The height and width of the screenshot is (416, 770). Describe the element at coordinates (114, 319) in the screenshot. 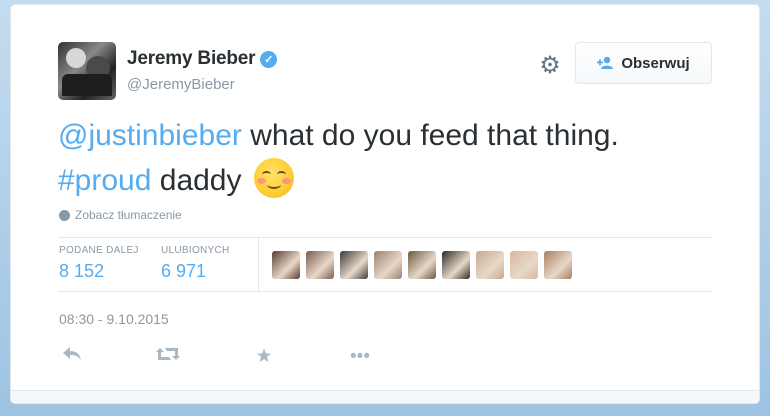

I see `timestamp: 08:30 - 9.10.2015` at that location.